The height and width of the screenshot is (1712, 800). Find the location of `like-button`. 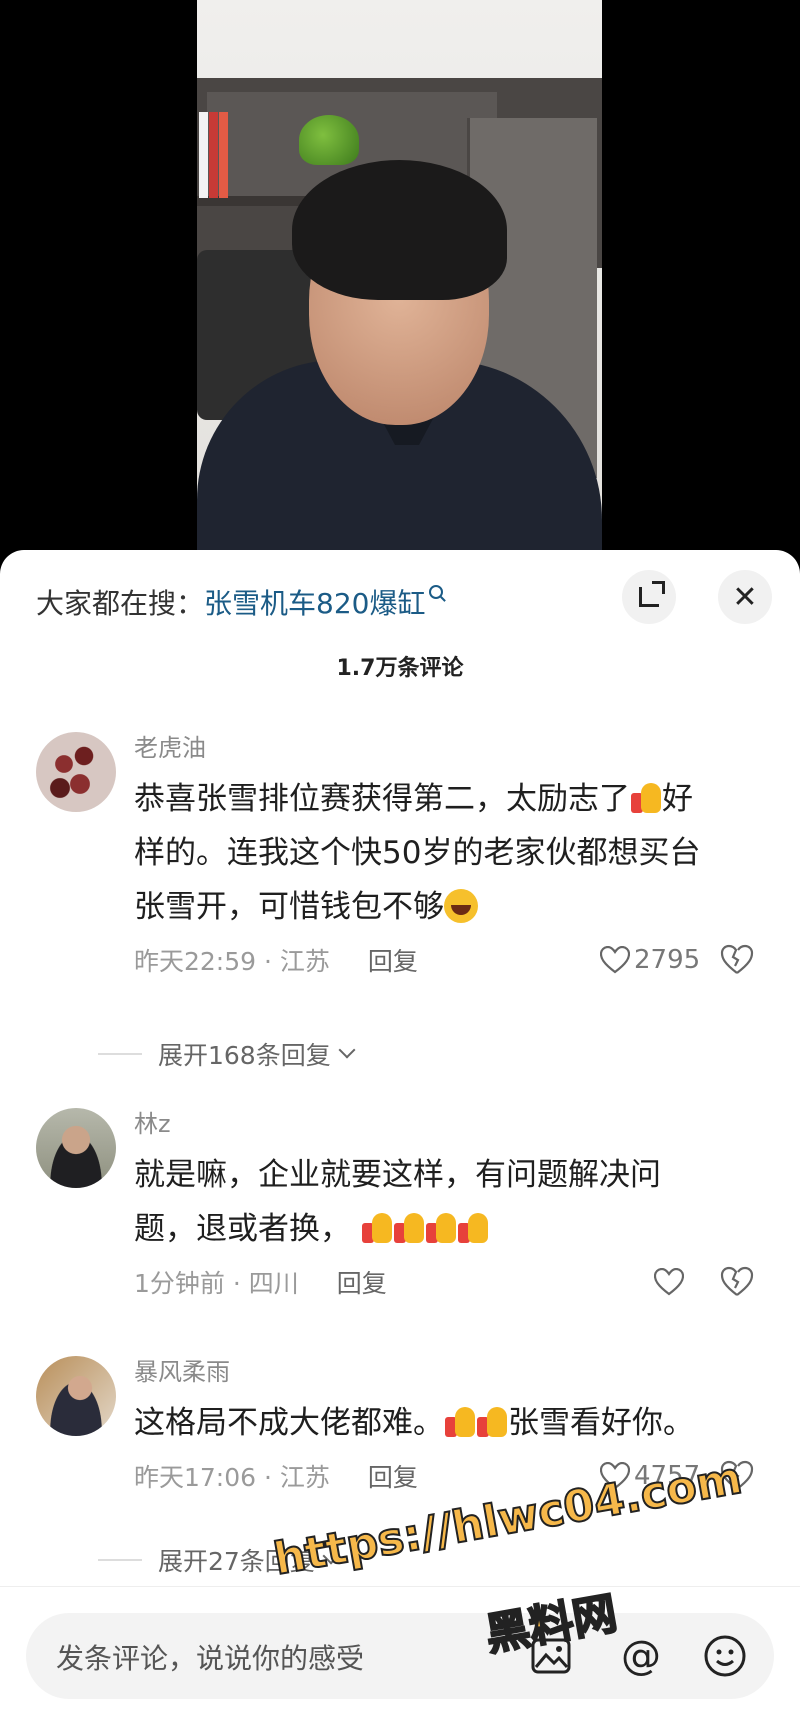

like-button is located at coordinates (671, 1282).